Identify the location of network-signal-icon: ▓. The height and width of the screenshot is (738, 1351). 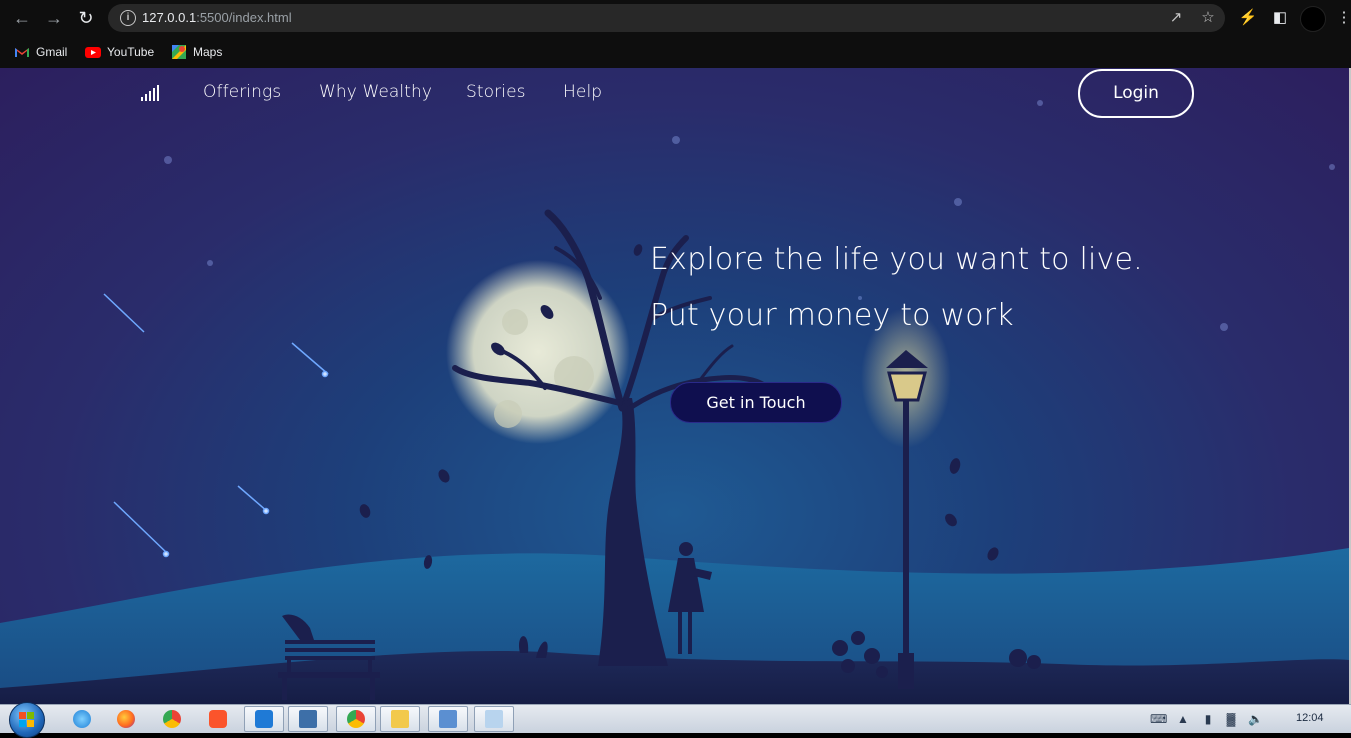
(1231, 719).